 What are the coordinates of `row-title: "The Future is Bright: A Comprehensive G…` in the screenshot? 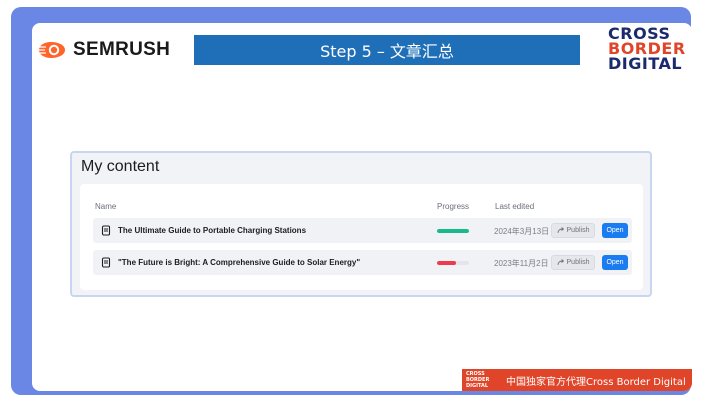 It's located at (239, 262).